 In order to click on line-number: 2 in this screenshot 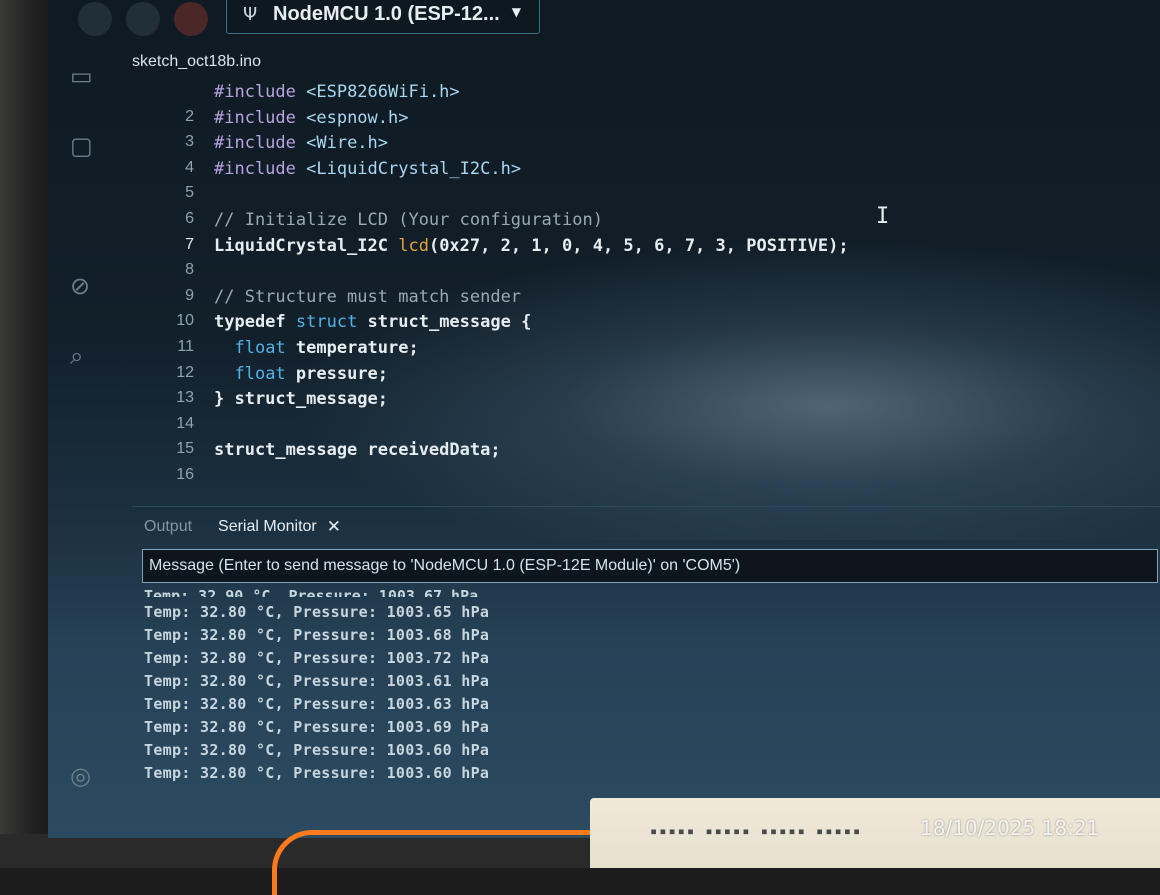, I will do `click(189, 116)`.